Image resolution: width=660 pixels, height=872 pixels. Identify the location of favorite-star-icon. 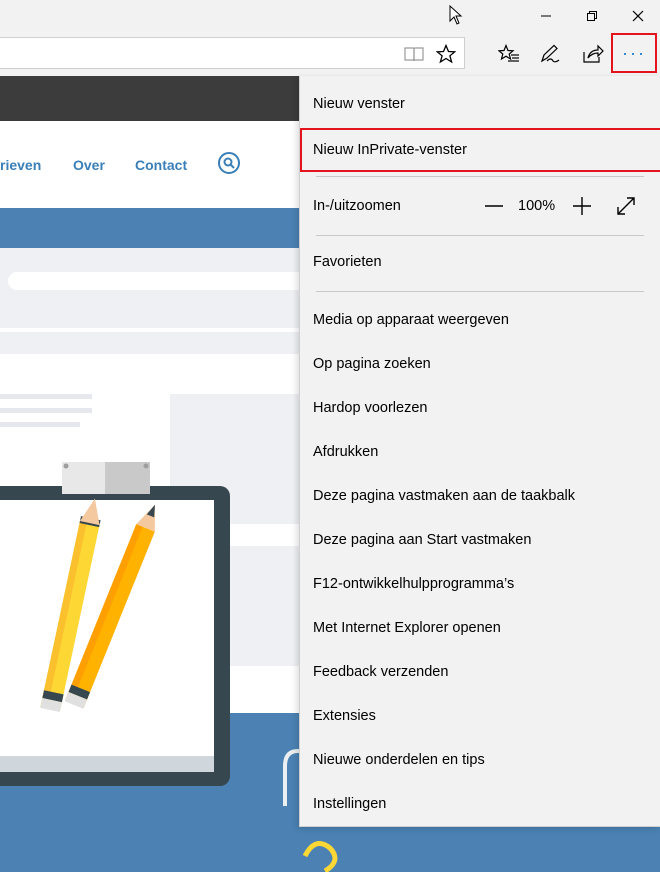
(446, 54).